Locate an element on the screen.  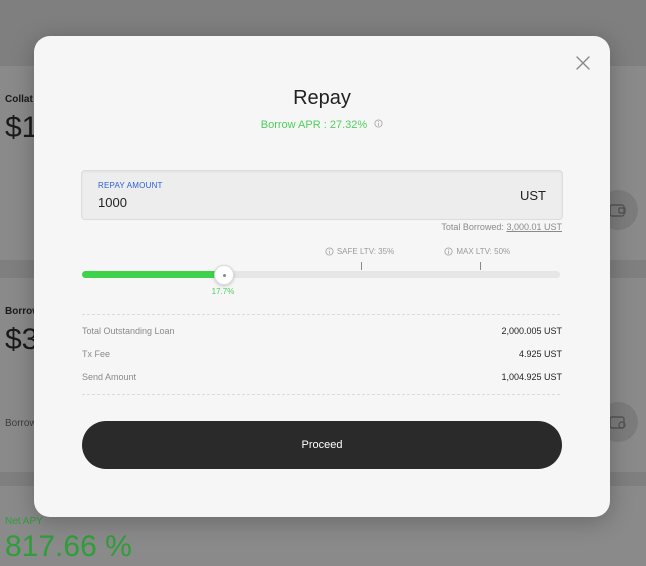
max-ltv-label: MAX LTV: 50% is located at coordinates (483, 251).